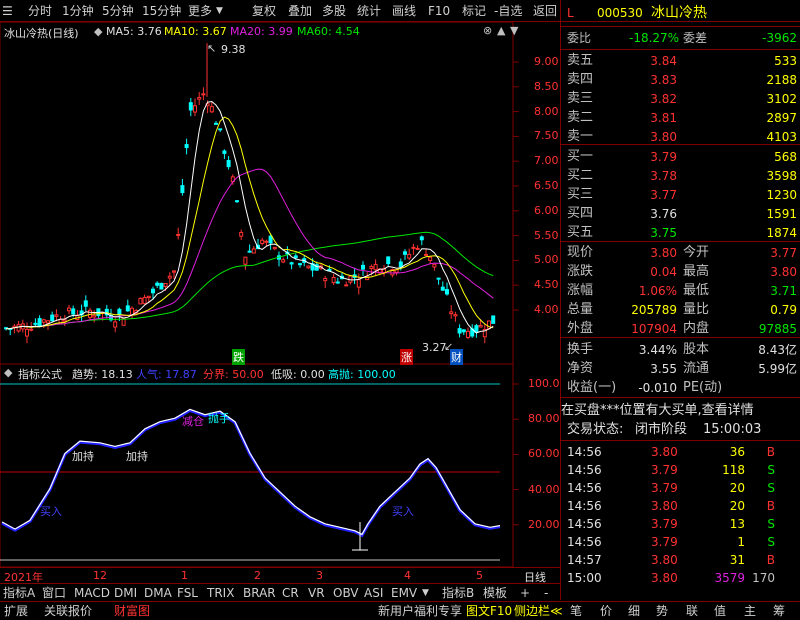 The height and width of the screenshot is (620, 800). I want to click on indicator-settings-icon: ◆, so click(8, 372).